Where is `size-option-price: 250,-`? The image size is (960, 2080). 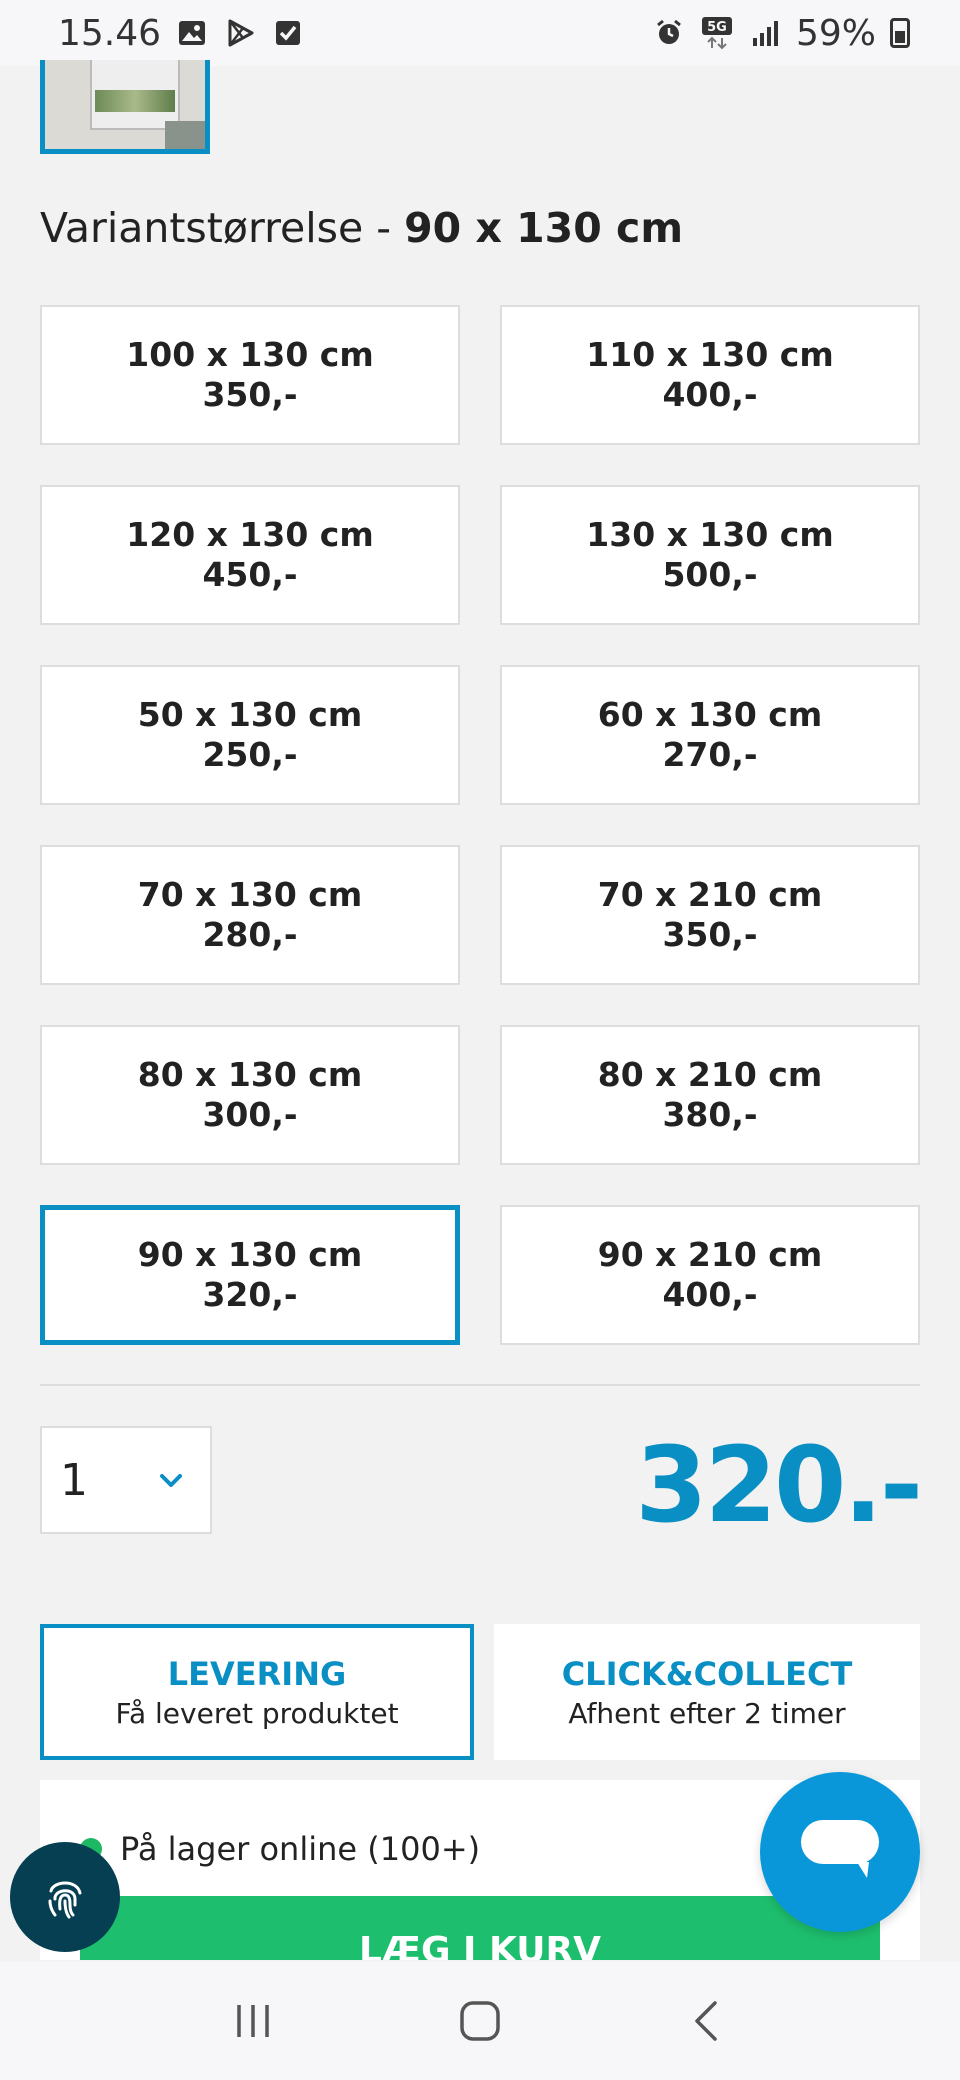 size-option-price: 250,- is located at coordinates (250, 754).